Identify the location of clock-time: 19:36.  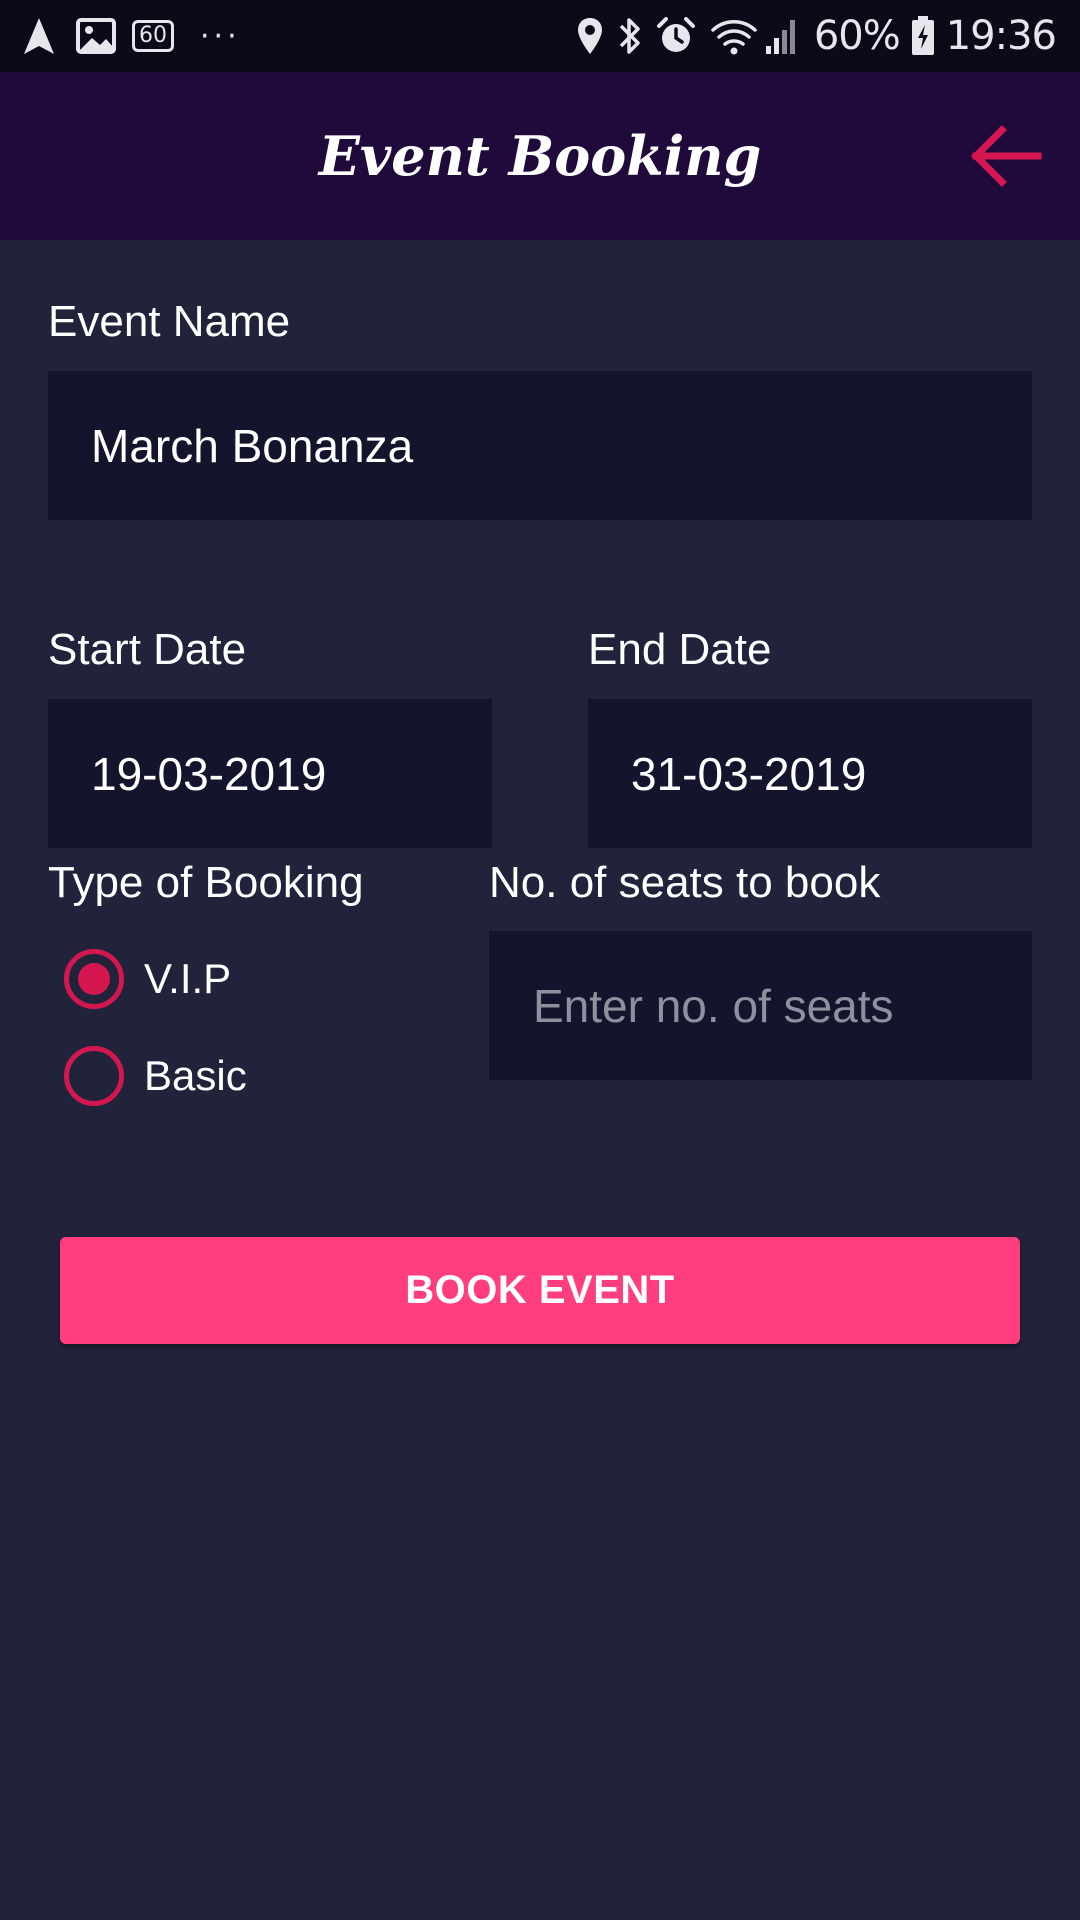
(1001, 36).